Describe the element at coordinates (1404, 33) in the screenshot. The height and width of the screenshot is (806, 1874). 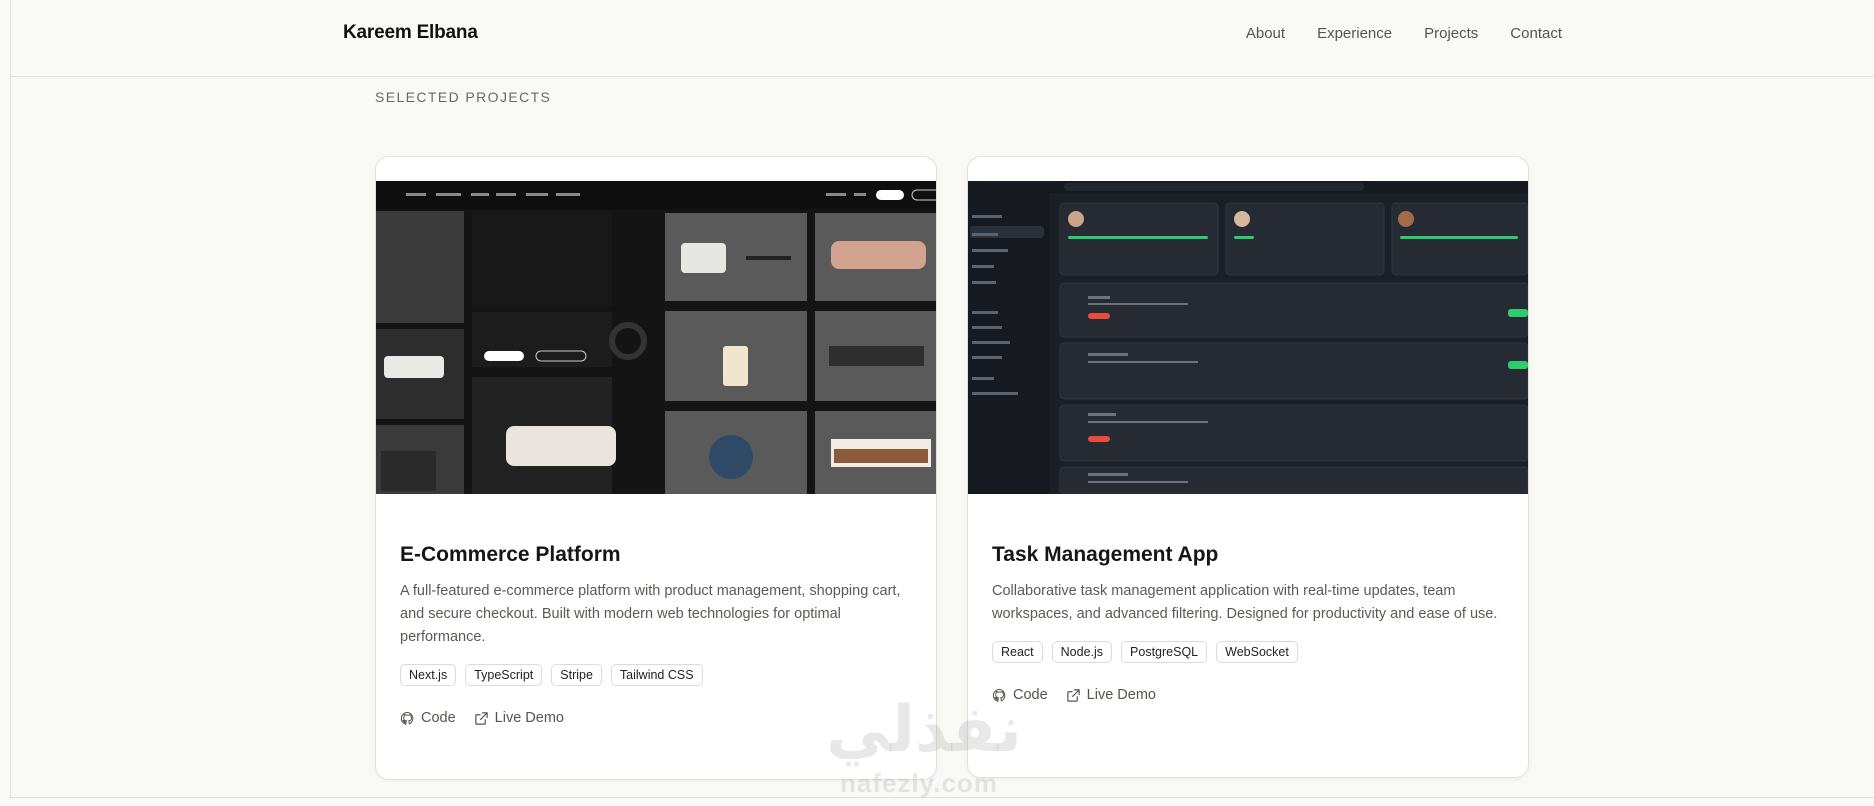
I see `main-nav: About Experience Projects Contact` at that location.